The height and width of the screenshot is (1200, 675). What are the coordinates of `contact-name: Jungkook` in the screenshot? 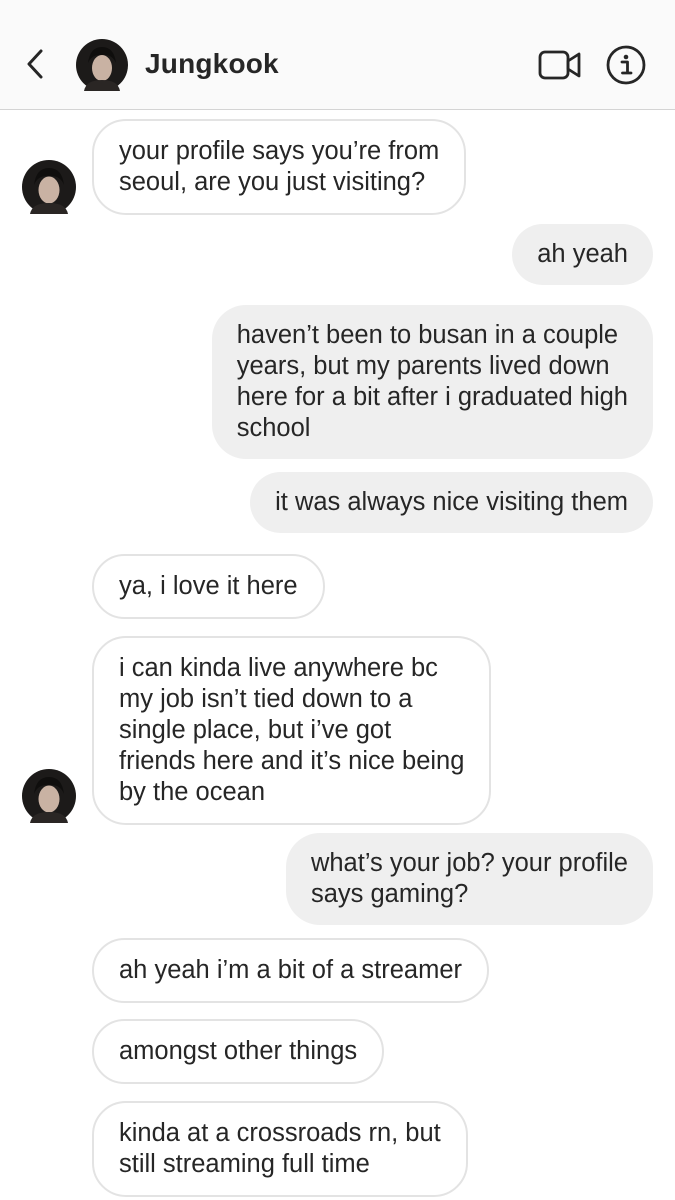 It's located at (212, 64).